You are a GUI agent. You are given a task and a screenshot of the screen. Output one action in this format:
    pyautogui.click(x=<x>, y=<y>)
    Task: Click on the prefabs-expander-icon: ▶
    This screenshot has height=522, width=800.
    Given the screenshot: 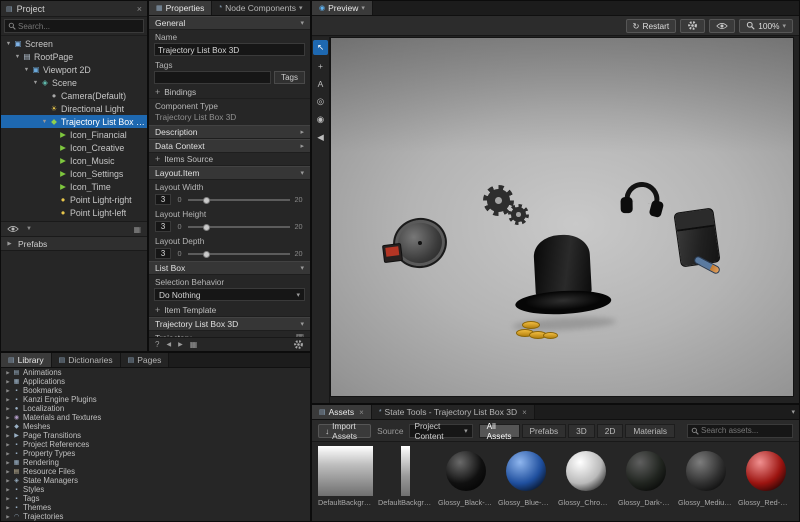 What is the action you would take?
    pyautogui.click(x=9, y=244)
    